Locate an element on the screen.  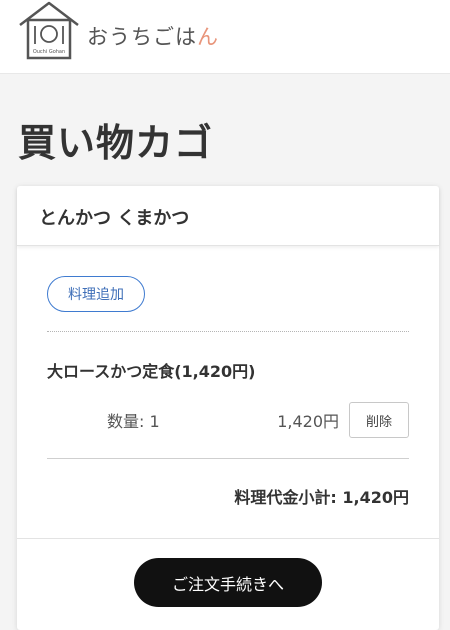
logo-text-main: おうちごは is located at coordinates (142, 37).